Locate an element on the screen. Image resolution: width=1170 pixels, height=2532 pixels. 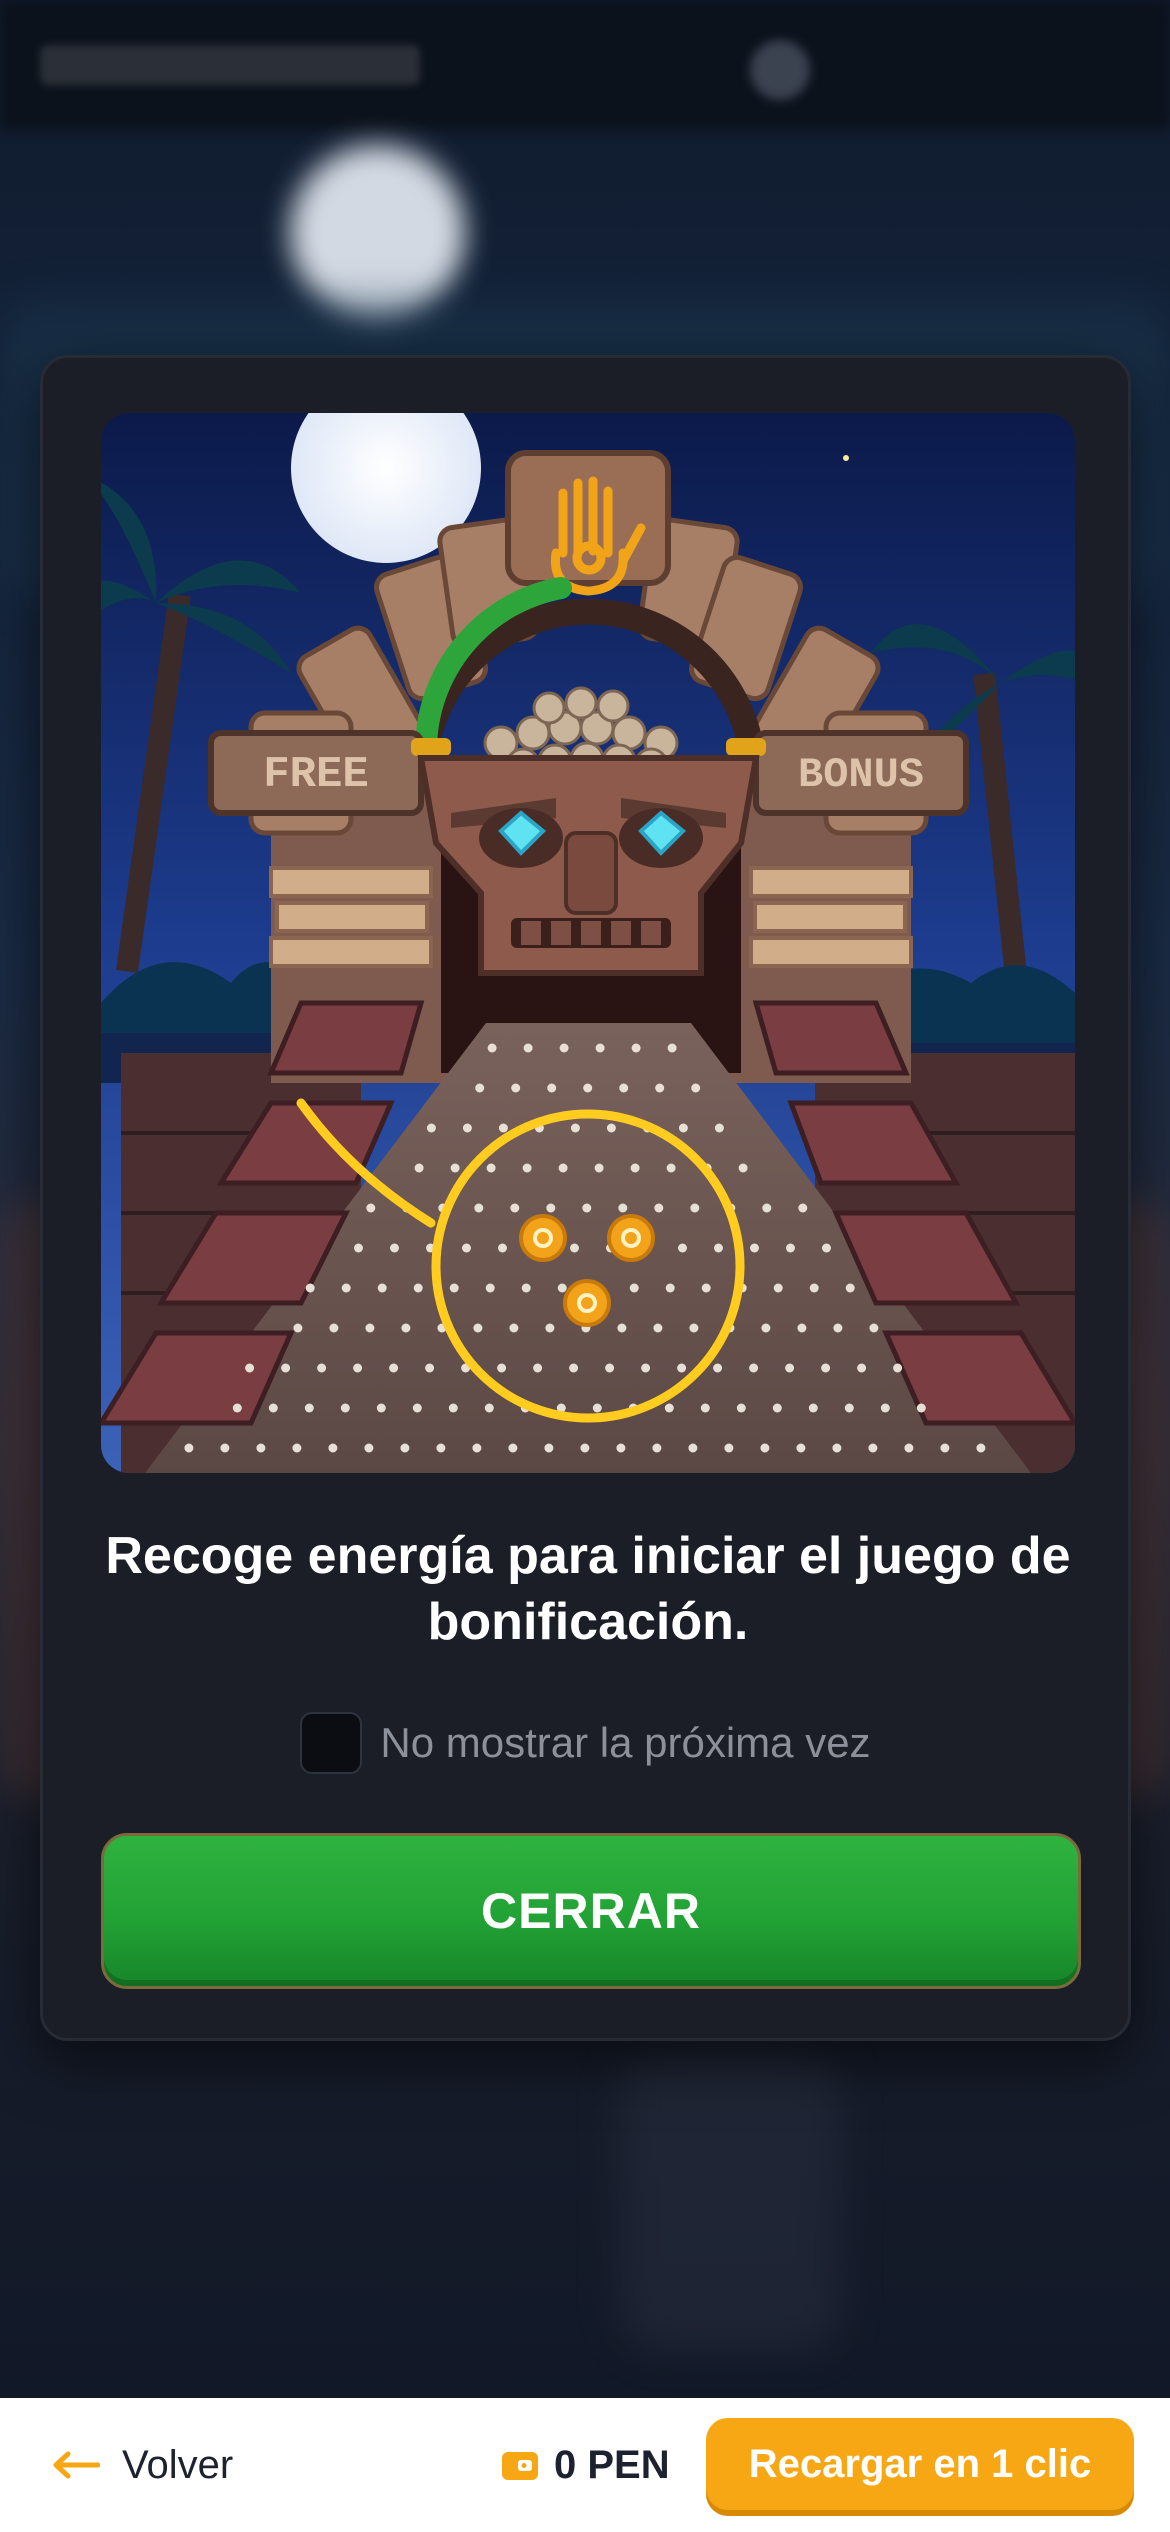
bottom-bar: Volver 0 PEN Recargar en 1 clic is located at coordinates (585, 2465).